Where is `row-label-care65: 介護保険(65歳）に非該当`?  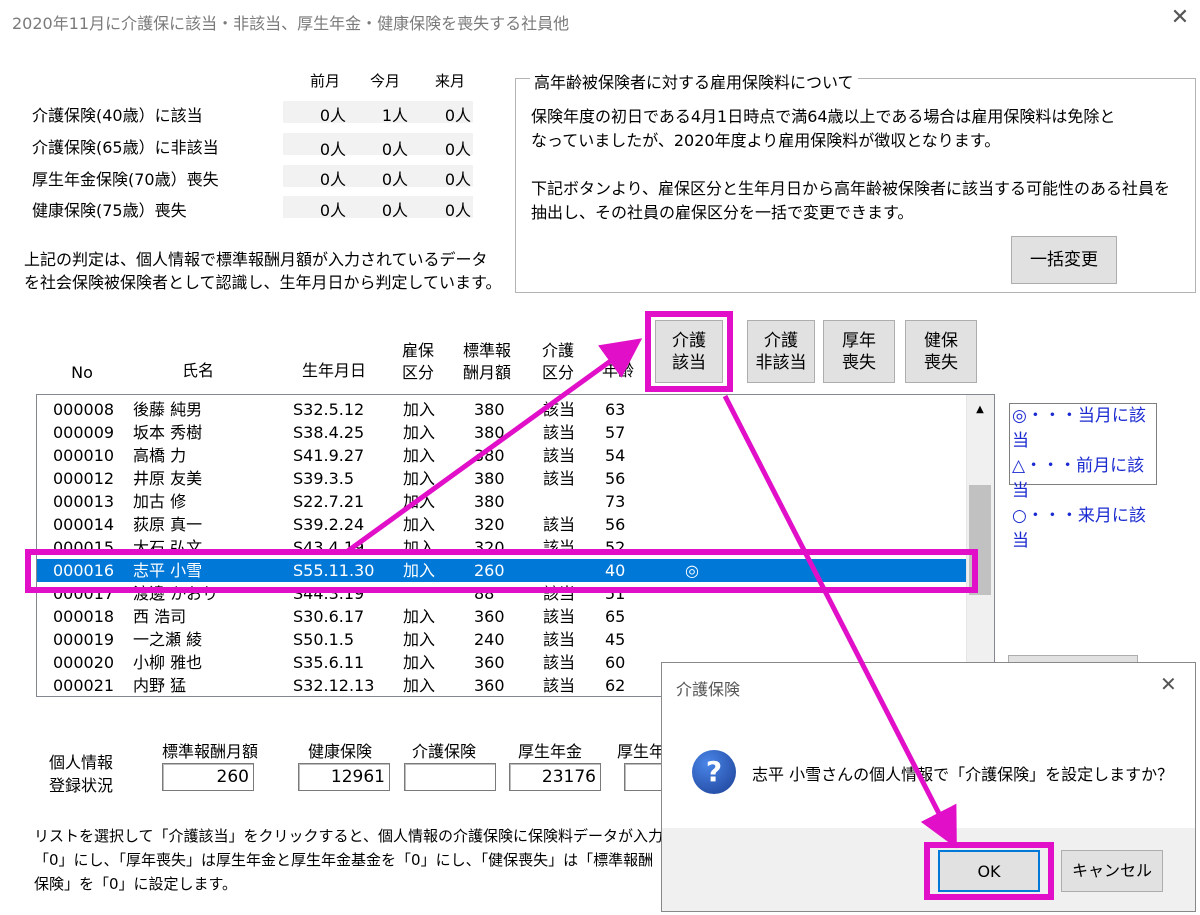 row-label-care65: 介護保険(65歳）に非該当 is located at coordinates (125, 147).